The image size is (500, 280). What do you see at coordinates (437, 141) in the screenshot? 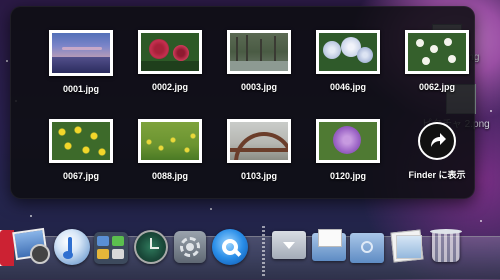
I see `arrow-icon` at bounding box center [437, 141].